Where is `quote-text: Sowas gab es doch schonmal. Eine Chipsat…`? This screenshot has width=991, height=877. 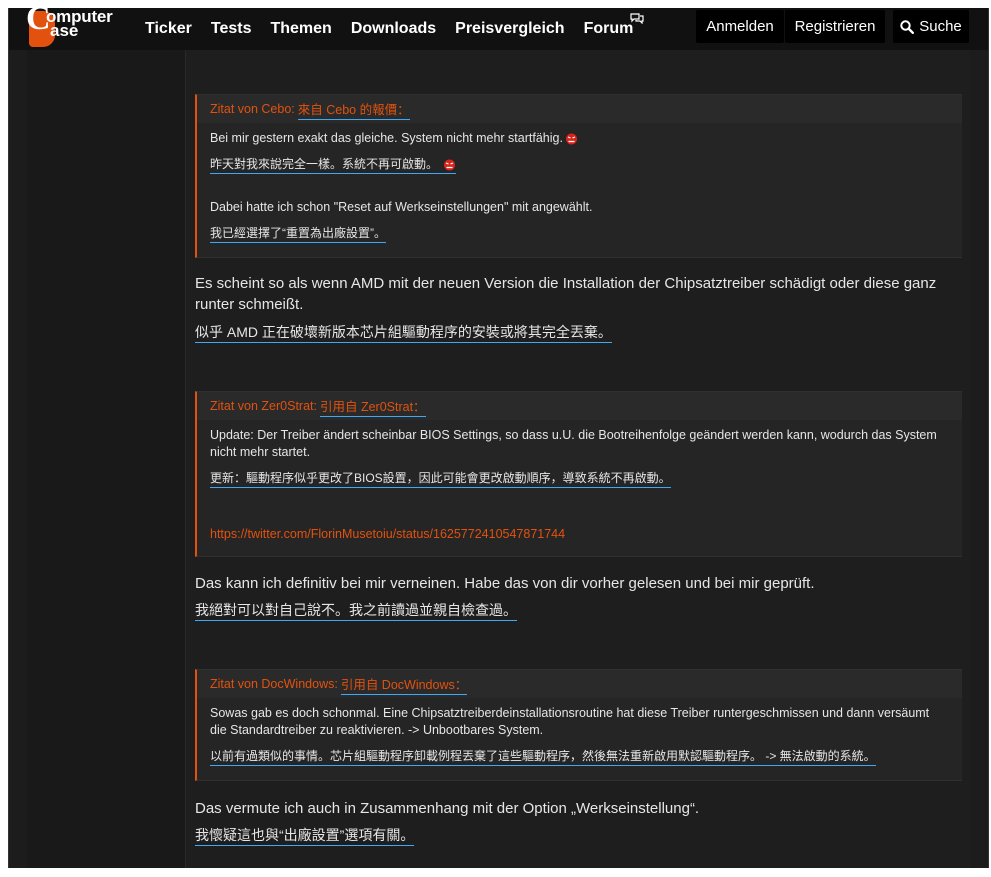
quote-text: Sowas gab es doch schonmal. Eine Chipsat… is located at coordinates (570, 713).